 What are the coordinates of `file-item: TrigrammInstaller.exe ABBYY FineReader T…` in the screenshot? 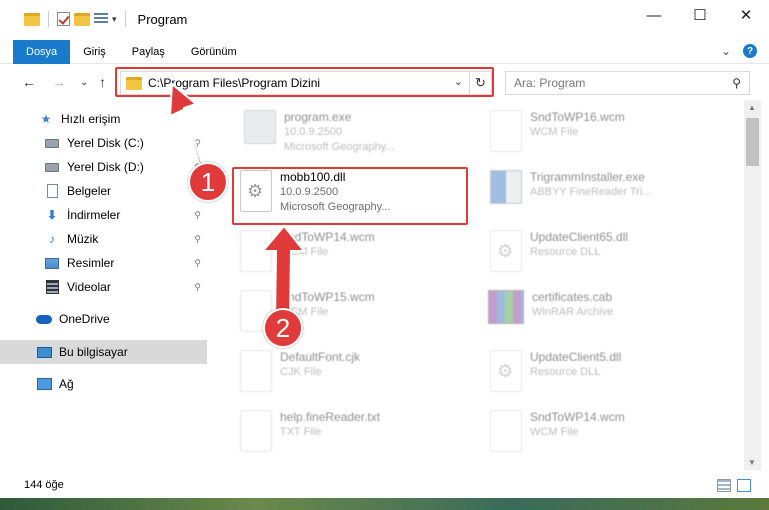 It's located at (567, 198).